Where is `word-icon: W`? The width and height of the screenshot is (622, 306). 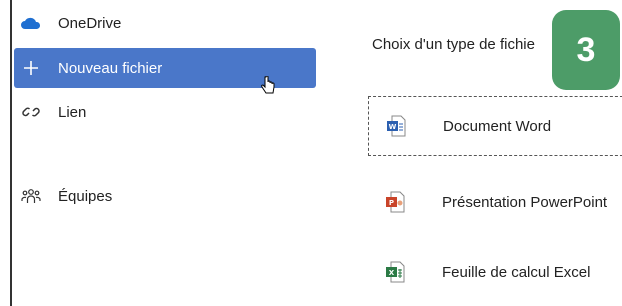 word-icon: W is located at coordinates (396, 126).